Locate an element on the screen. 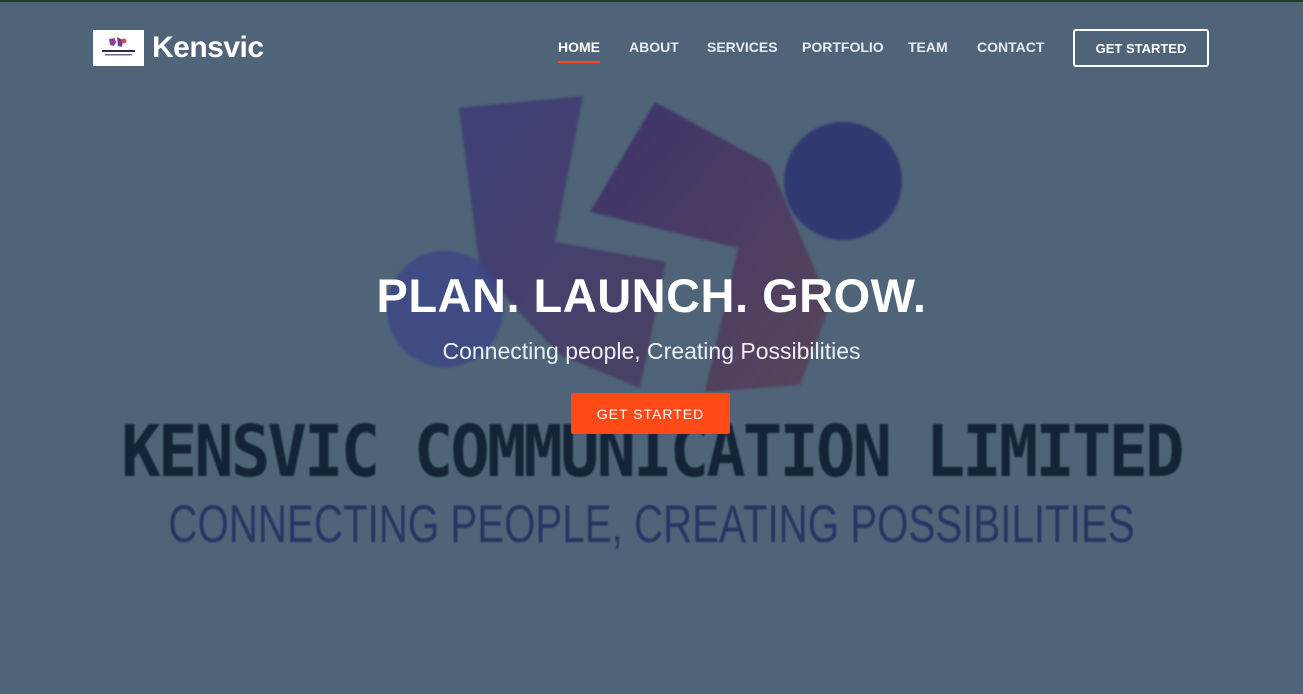  brand-logo: Kensvic is located at coordinates (178, 48).